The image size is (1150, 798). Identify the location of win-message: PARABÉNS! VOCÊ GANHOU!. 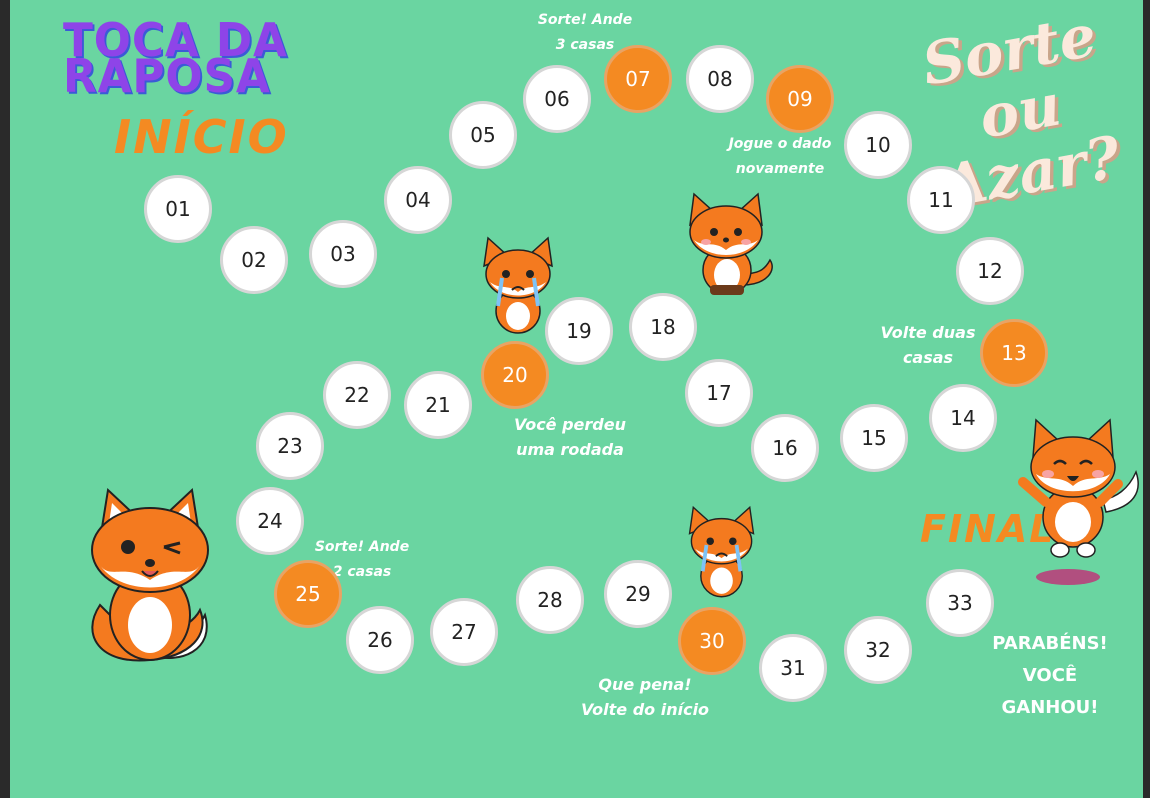
(1050, 676).